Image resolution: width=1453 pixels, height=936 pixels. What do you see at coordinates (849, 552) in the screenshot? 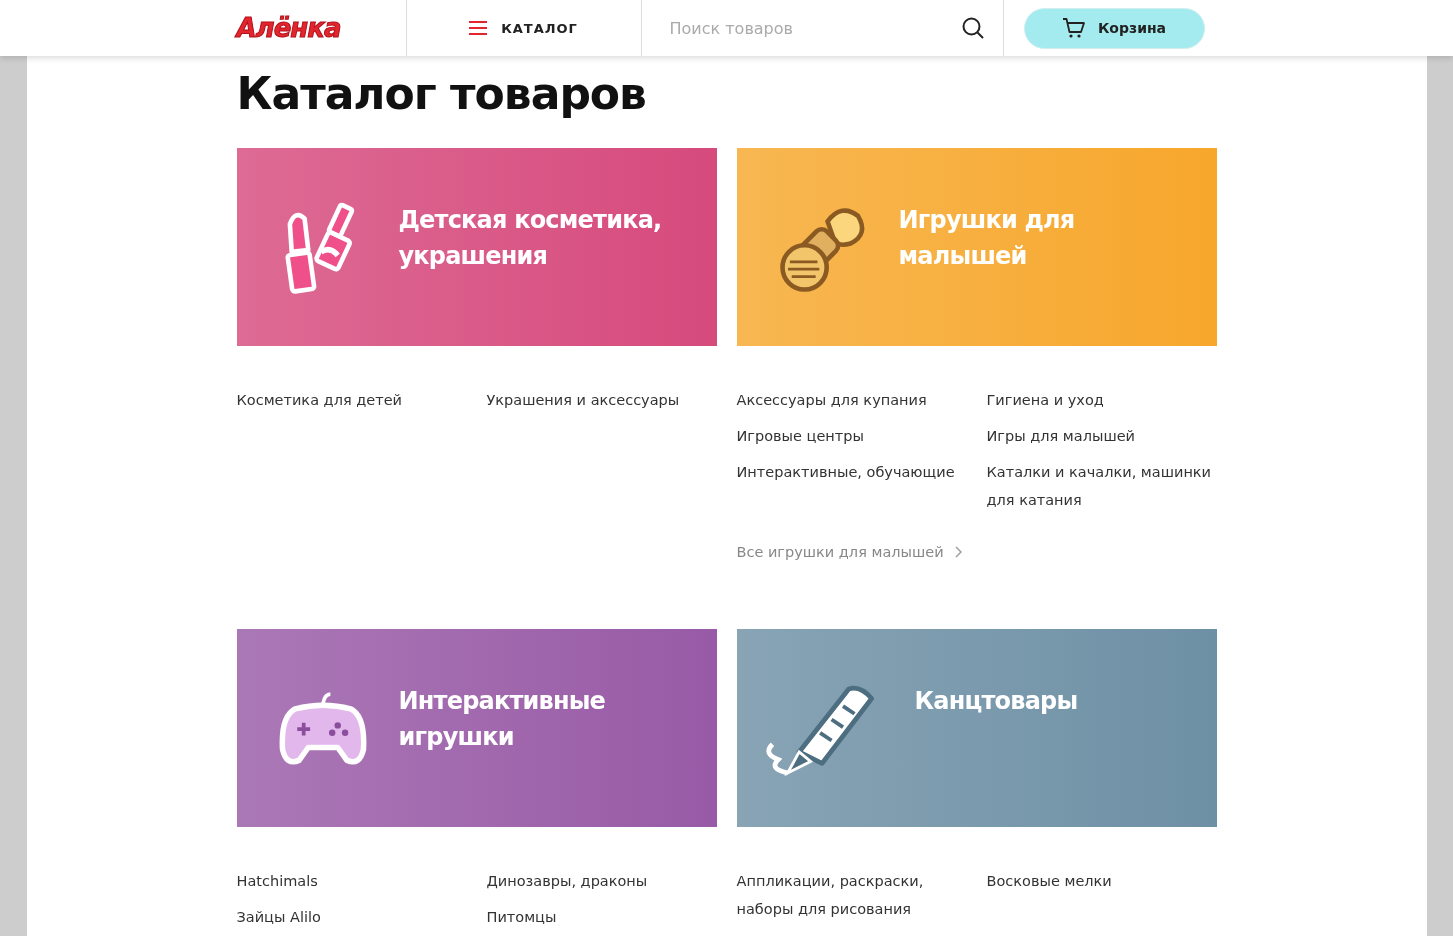
I see `all-items-link: Все игрушки для малышей` at bounding box center [849, 552].